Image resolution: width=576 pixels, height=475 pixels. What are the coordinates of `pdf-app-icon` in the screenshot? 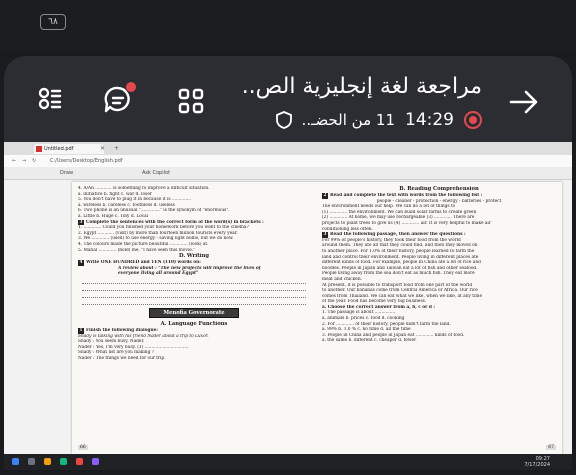 It's located at (79, 461).